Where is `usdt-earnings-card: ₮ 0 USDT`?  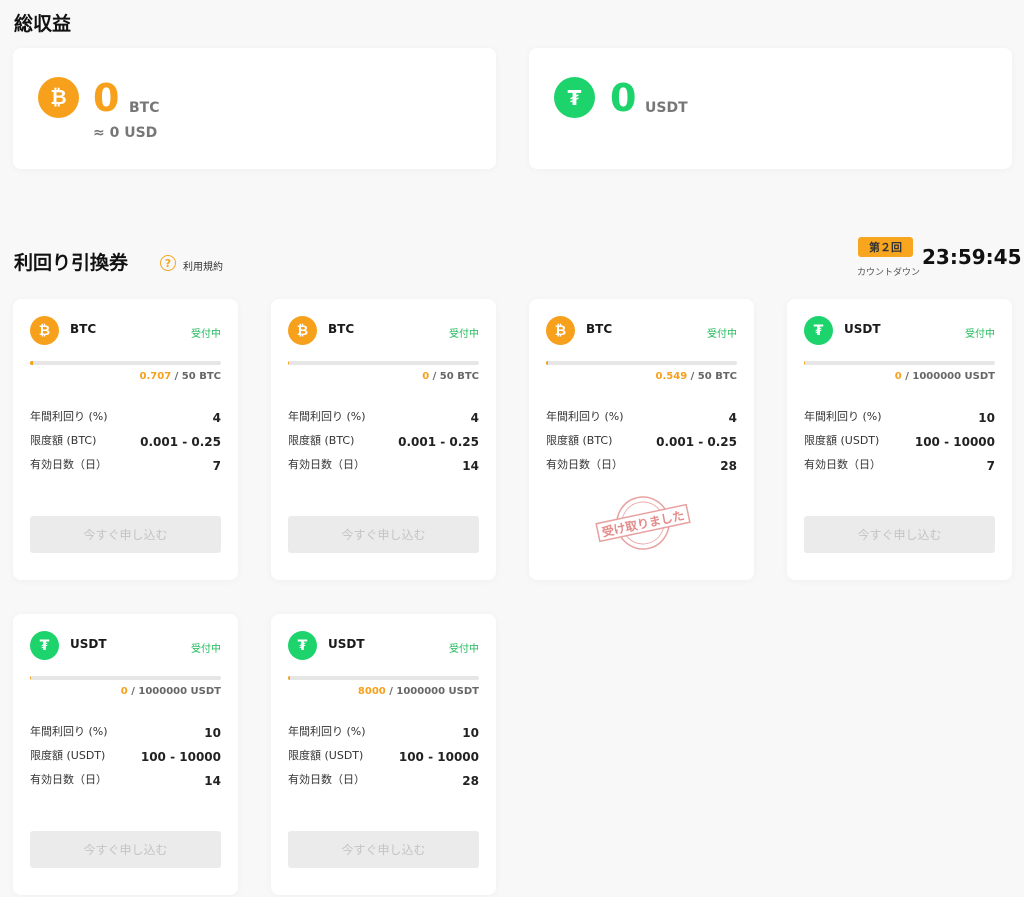
usdt-earnings-card: ₮ 0 USDT is located at coordinates (770, 108).